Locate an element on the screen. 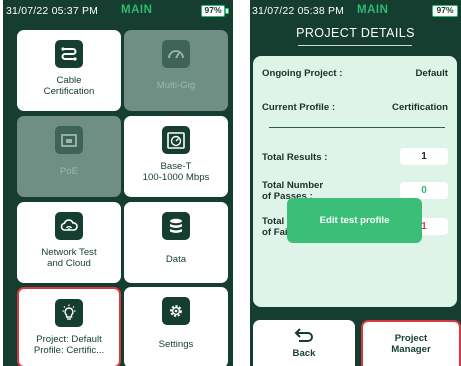 This screenshot has height=366, width=461. speedometer-icon is located at coordinates (176, 54).